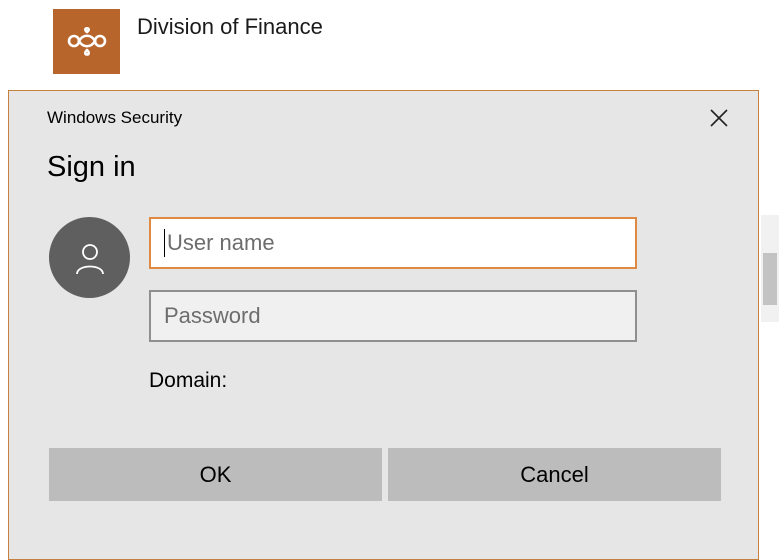  I want to click on domain-label: Domain:, so click(188, 380).